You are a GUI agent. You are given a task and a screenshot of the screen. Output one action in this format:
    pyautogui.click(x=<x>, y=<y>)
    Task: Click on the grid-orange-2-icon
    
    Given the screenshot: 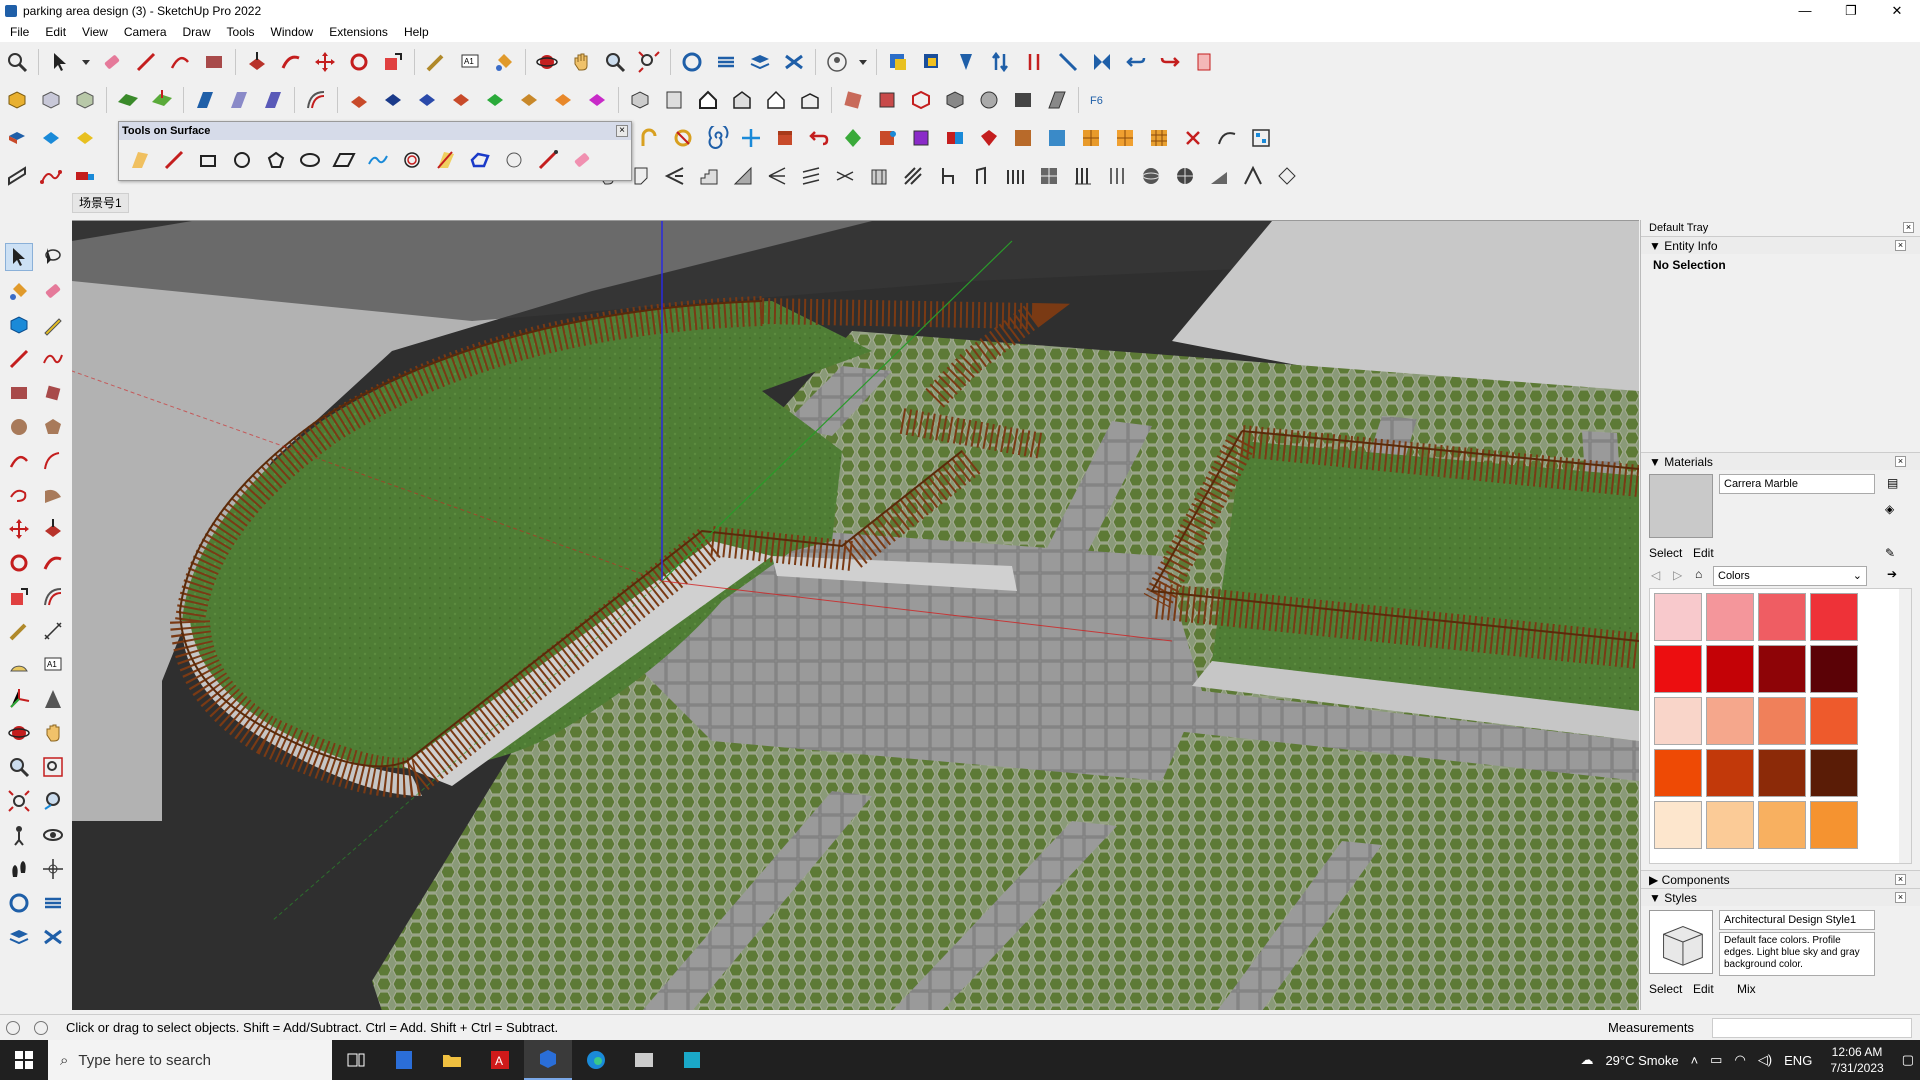 What is the action you would take?
    pyautogui.click(x=1125, y=138)
    